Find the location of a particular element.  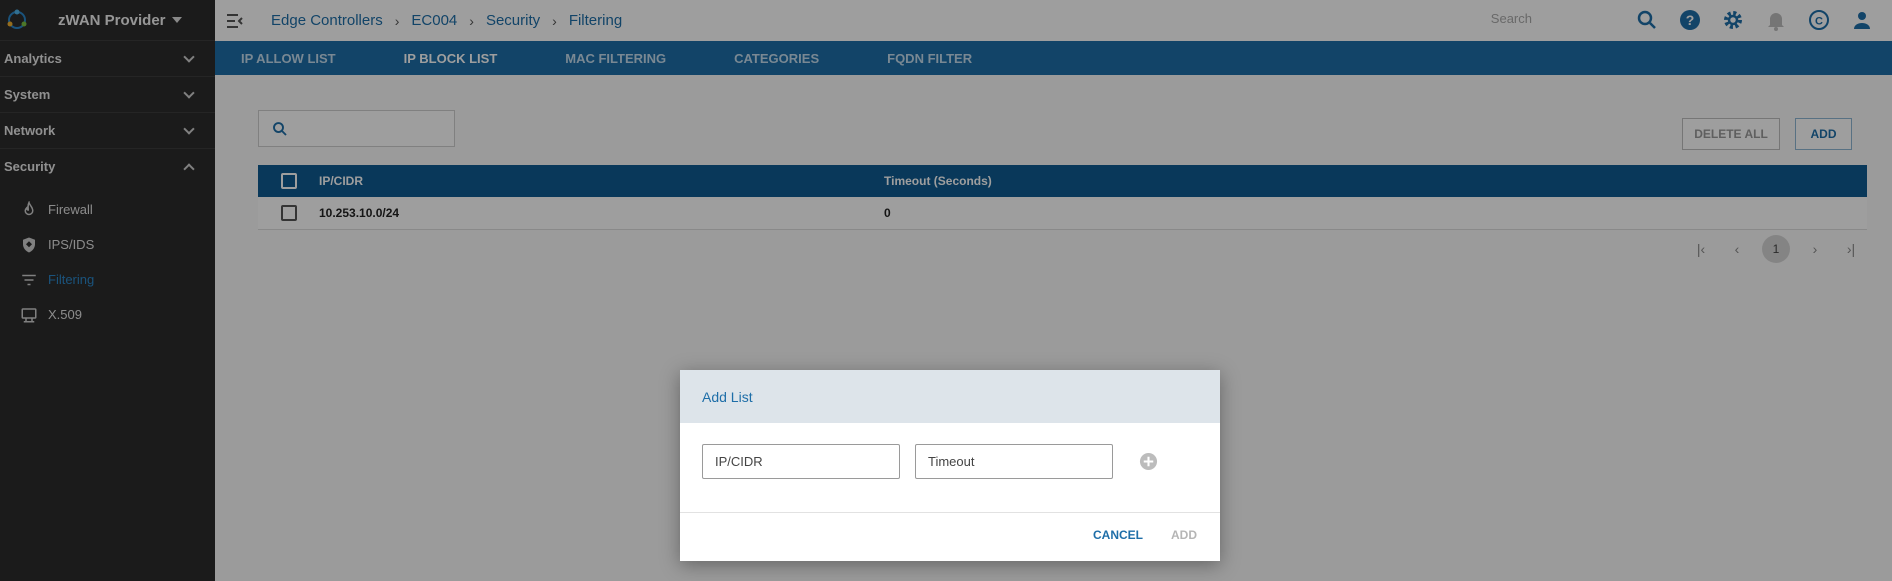

dialog-title: Add List is located at coordinates (950, 396).